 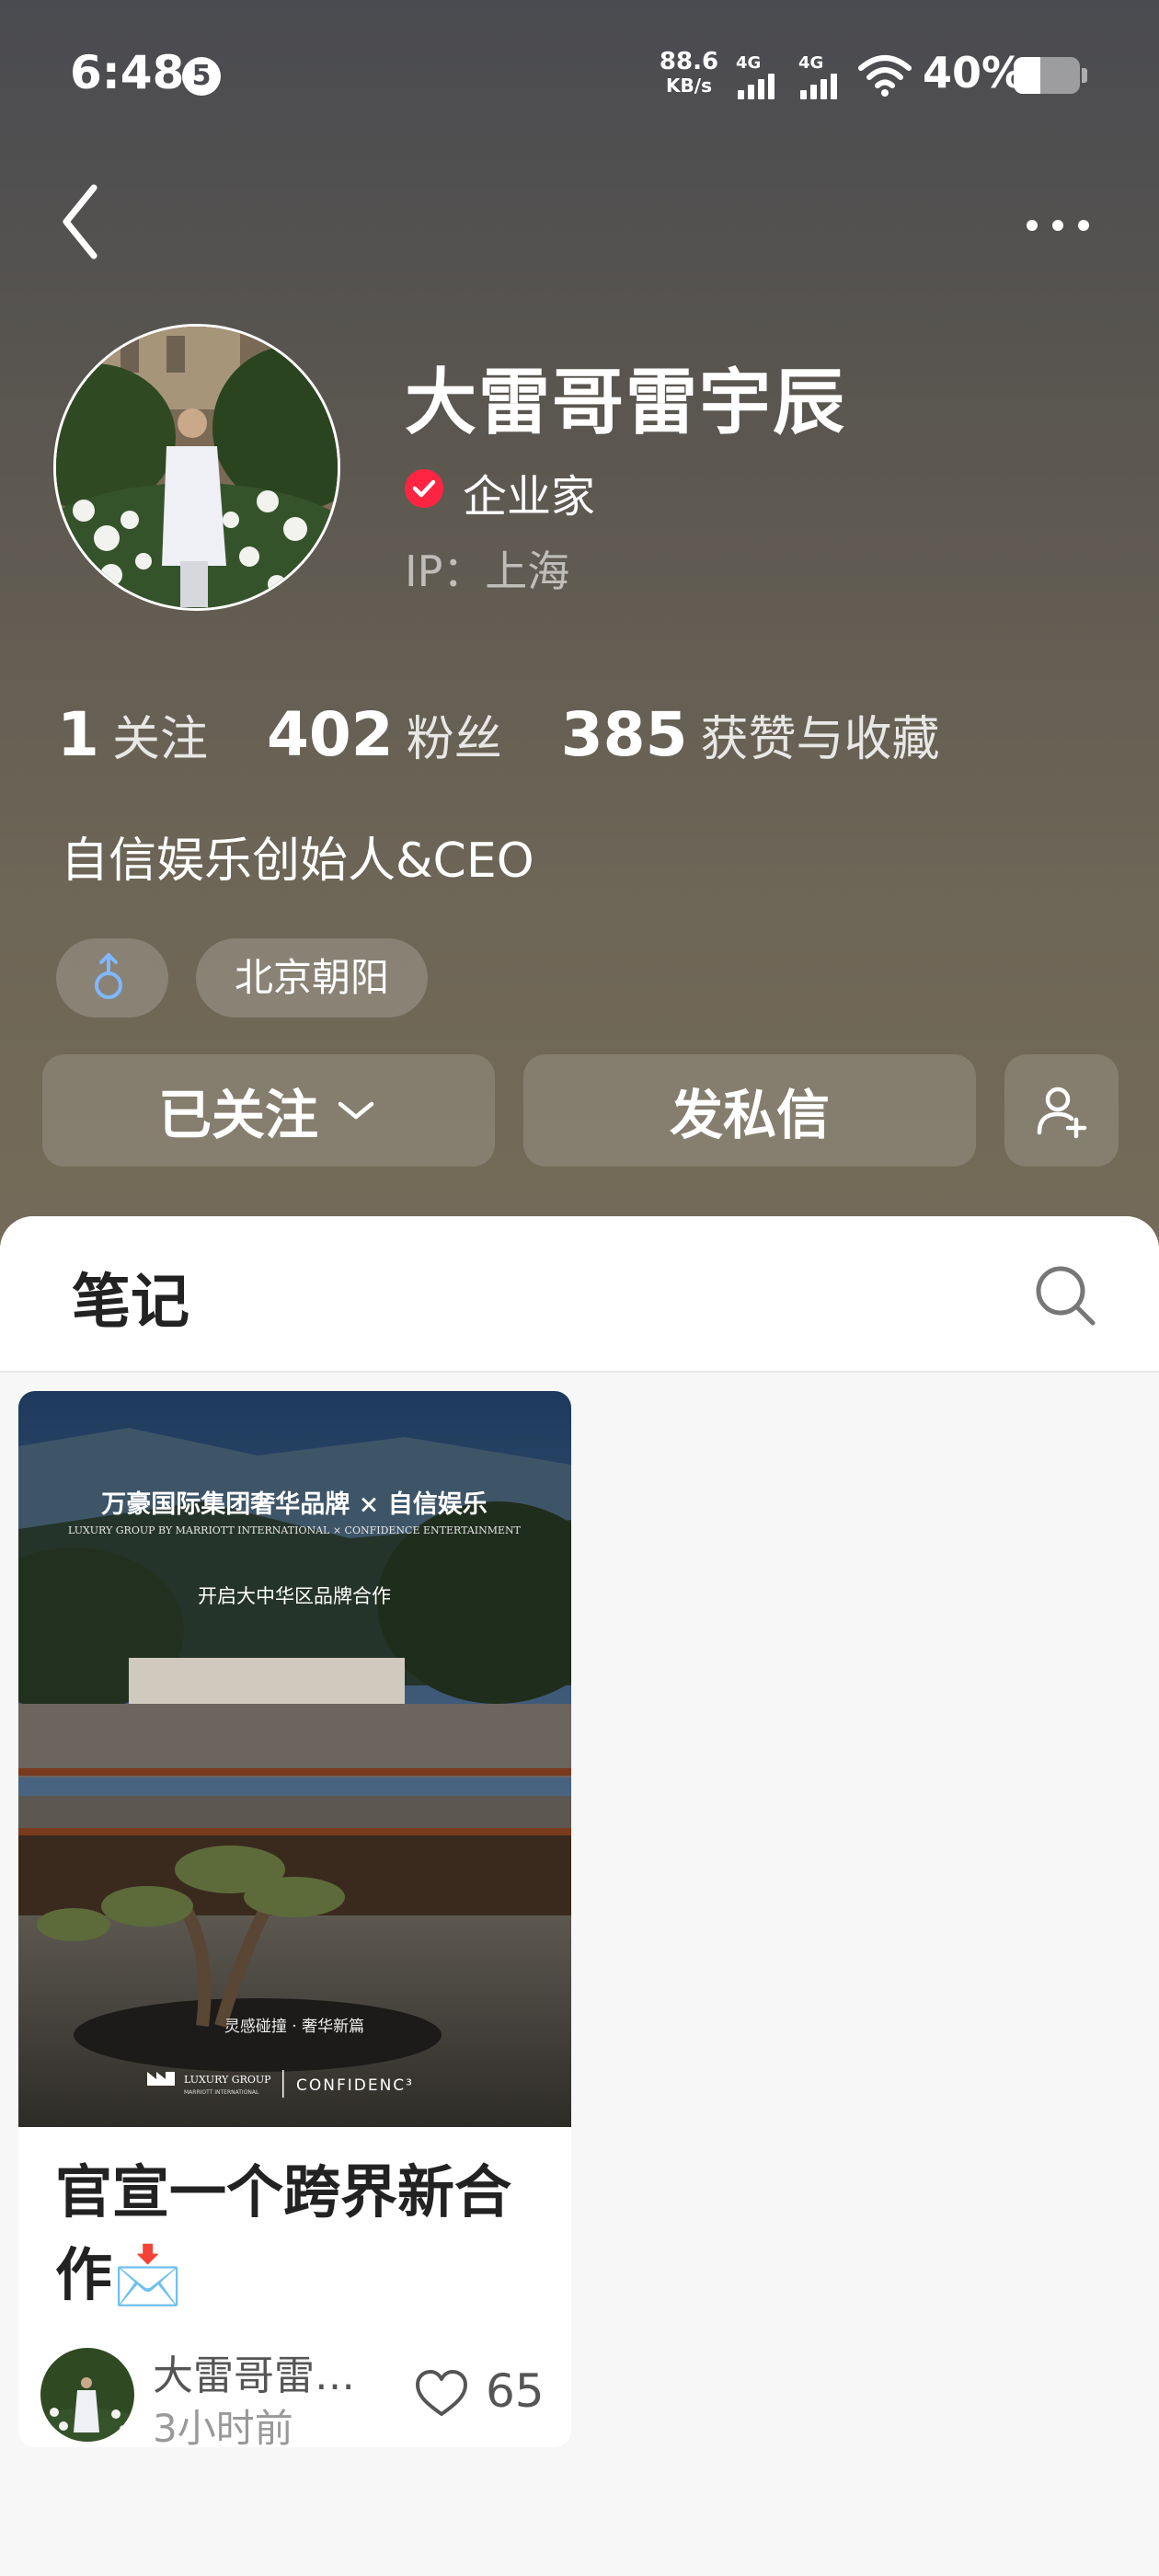 What do you see at coordinates (749, 63) in the screenshot?
I see `sim1-label: 4G` at bounding box center [749, 63].